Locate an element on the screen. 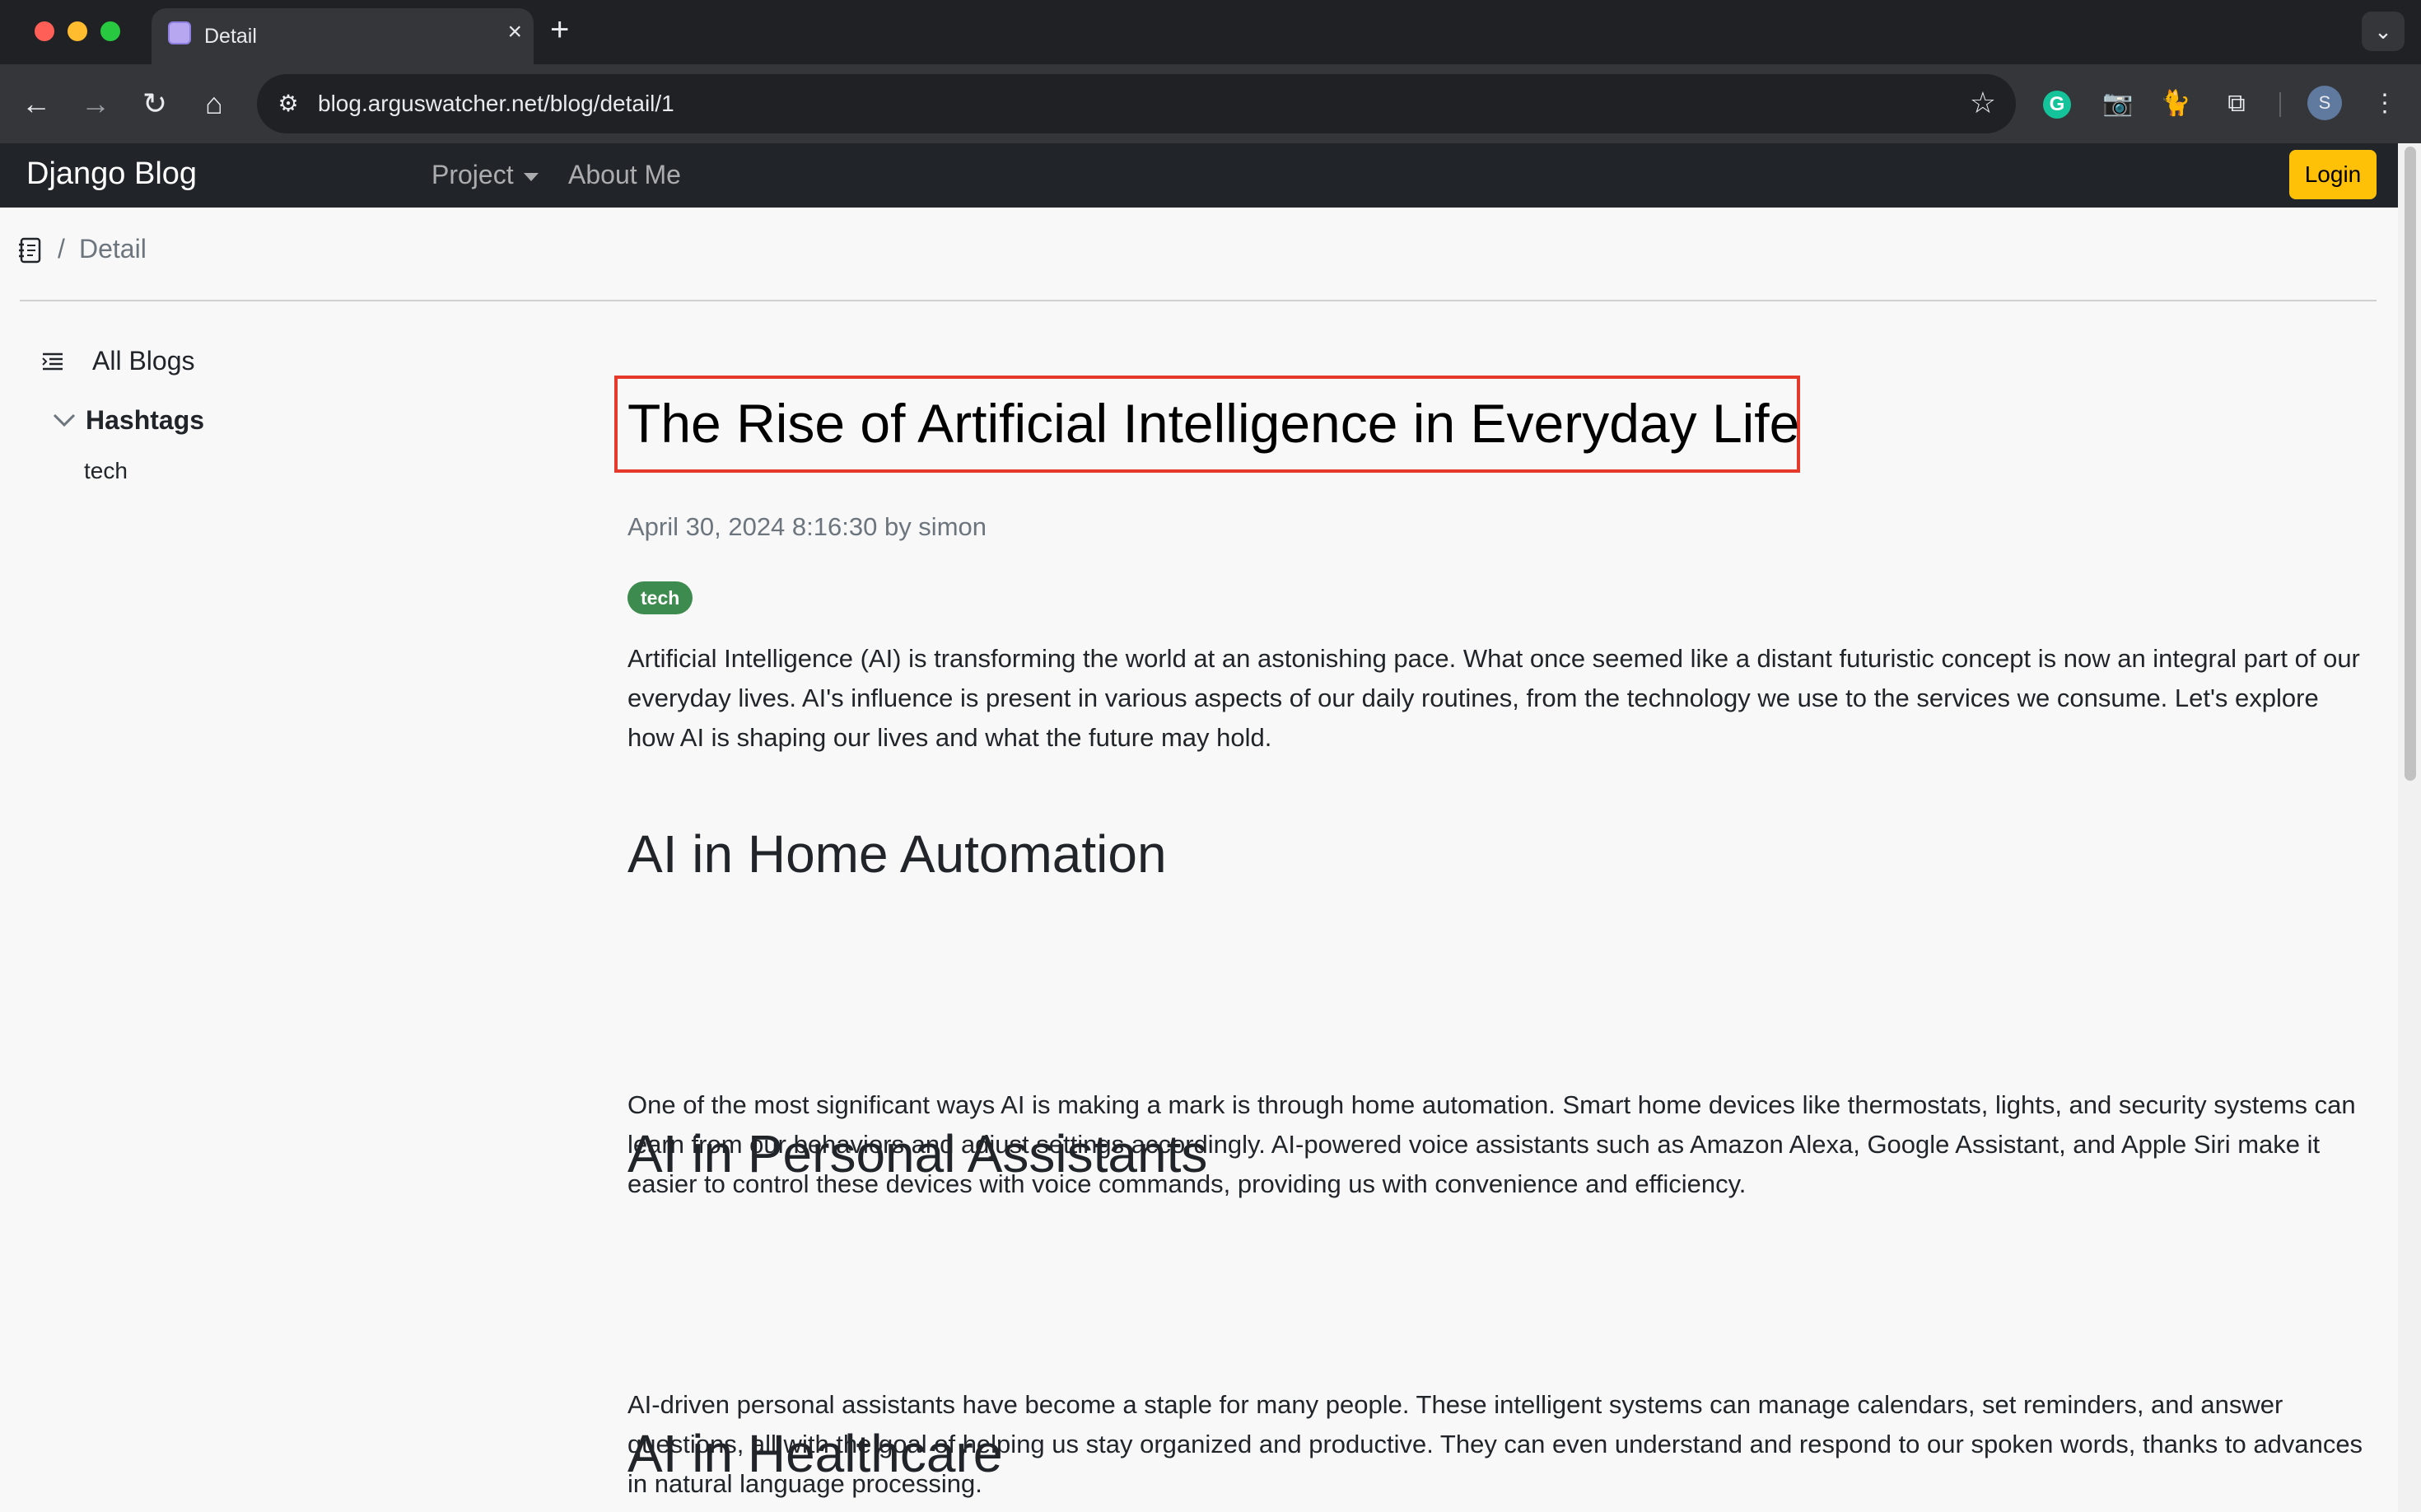  section-heading: AI in Home Automation is located at coordinates (897, 854).